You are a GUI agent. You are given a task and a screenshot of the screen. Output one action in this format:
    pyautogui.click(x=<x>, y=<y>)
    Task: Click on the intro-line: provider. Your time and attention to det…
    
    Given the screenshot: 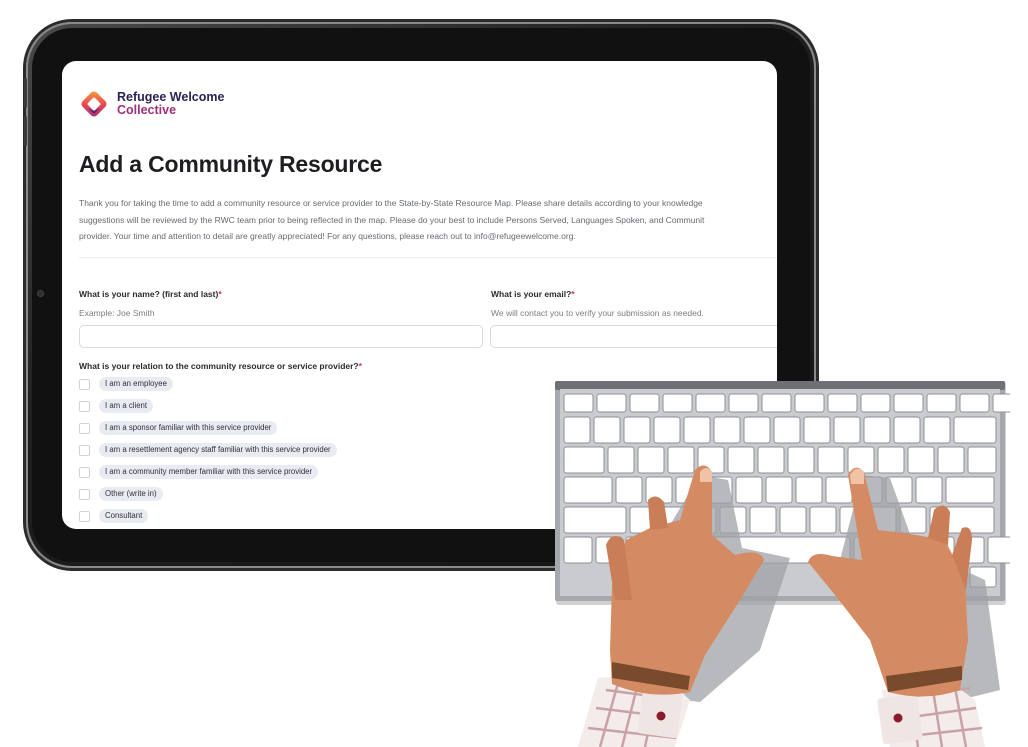 What is the action you would take?
    pyautogui.click(x=327, y=236)
    